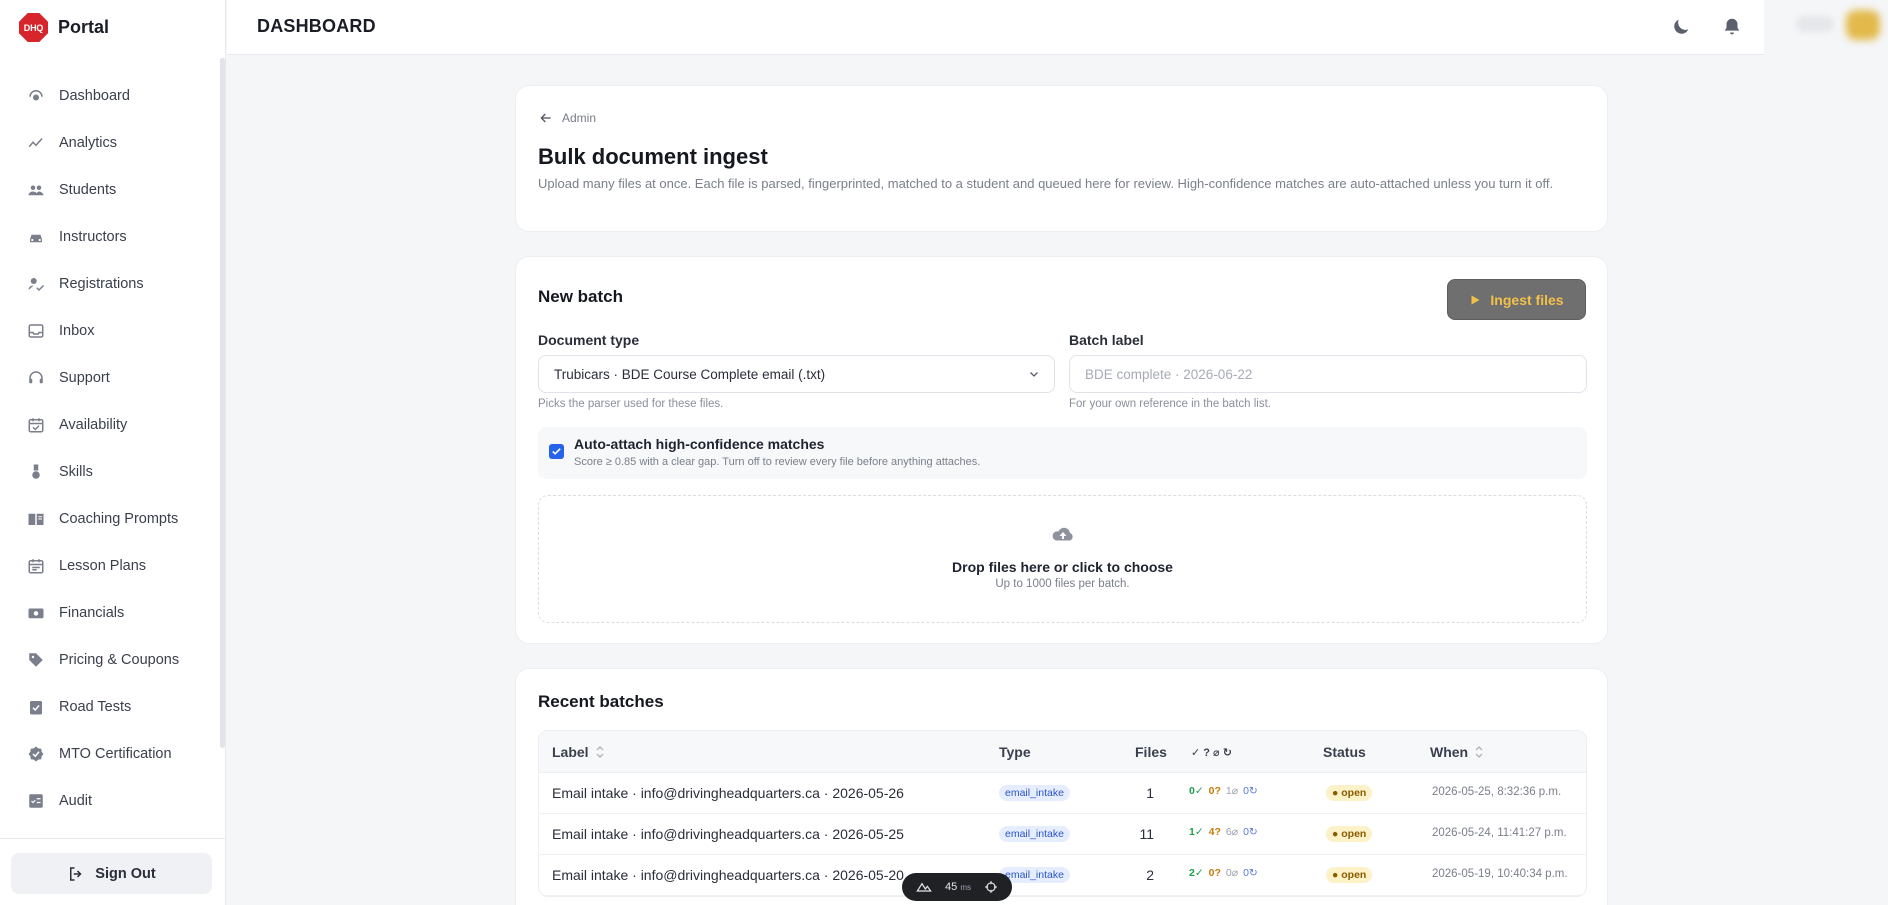  Describe the element at coordinates (109, 189) in the screenshot. I see `sidebar-item-students: Students` at that location.